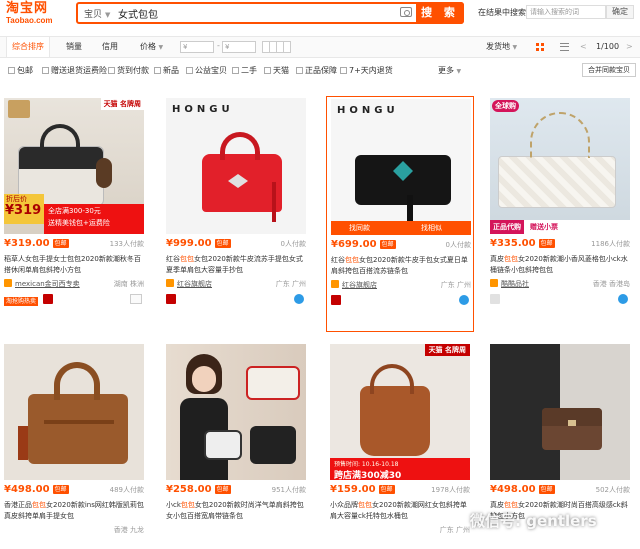 The height and width of the screenshot is (549, 640). I want to click on product-image: 全球购 正品代购 赠送小票, so click(560, 166).